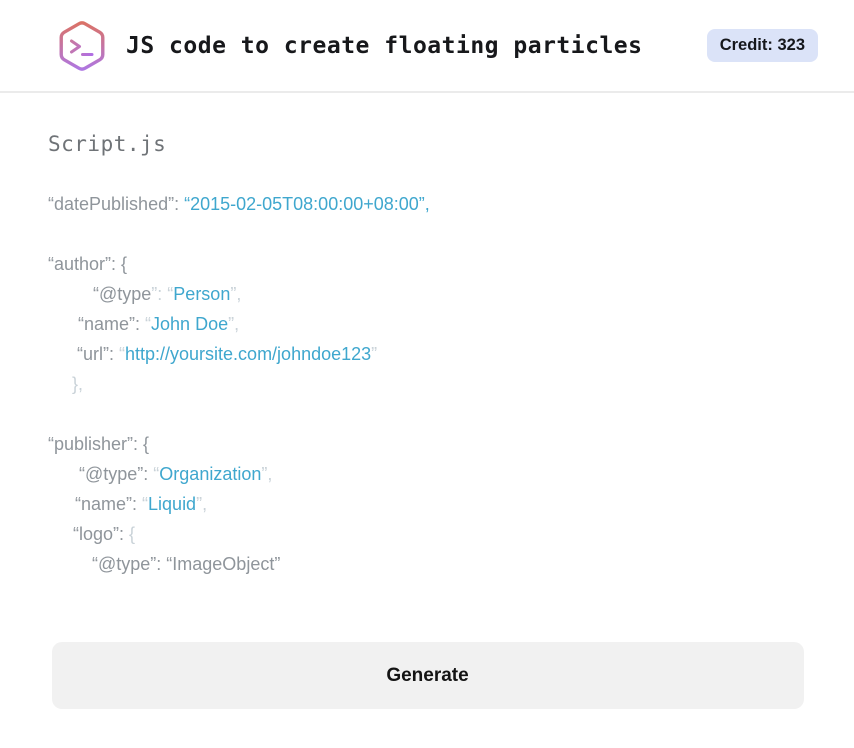  Describe the element at coordinates (101, 534) in the screenshot. I see `code-token: “logo”:` at that location.